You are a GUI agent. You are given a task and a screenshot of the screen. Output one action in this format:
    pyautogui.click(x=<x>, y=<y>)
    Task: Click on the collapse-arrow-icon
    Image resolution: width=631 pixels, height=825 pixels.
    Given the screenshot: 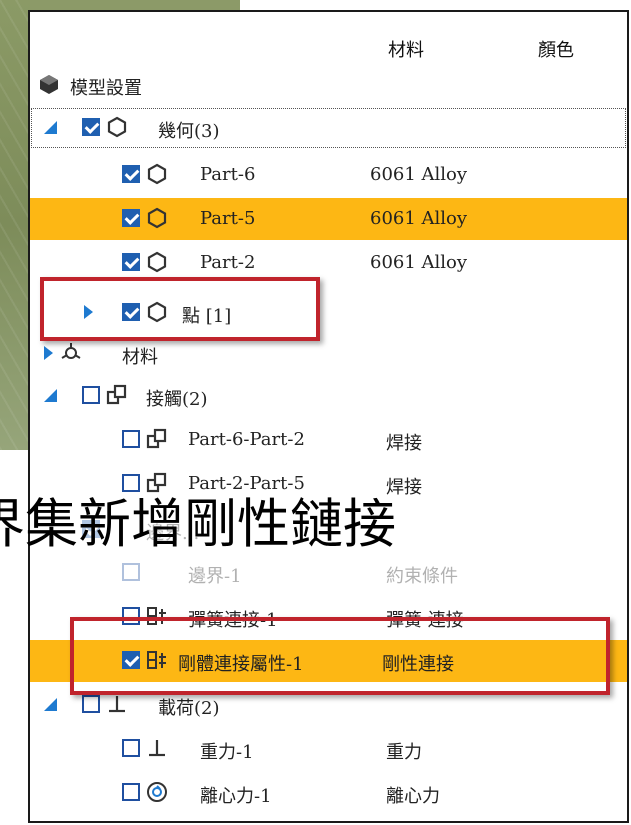 What is the action you would take?
    pyautogui.click(x=48, y=353)
    